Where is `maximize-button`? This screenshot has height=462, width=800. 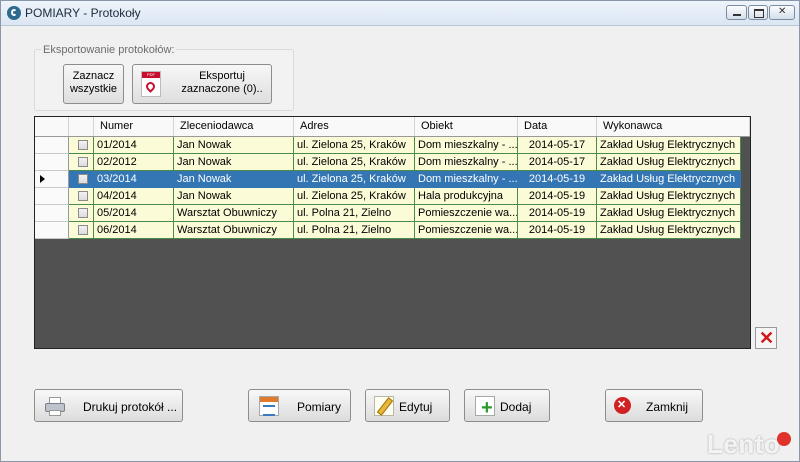
maximize-button is located at coordinates (758, 12).